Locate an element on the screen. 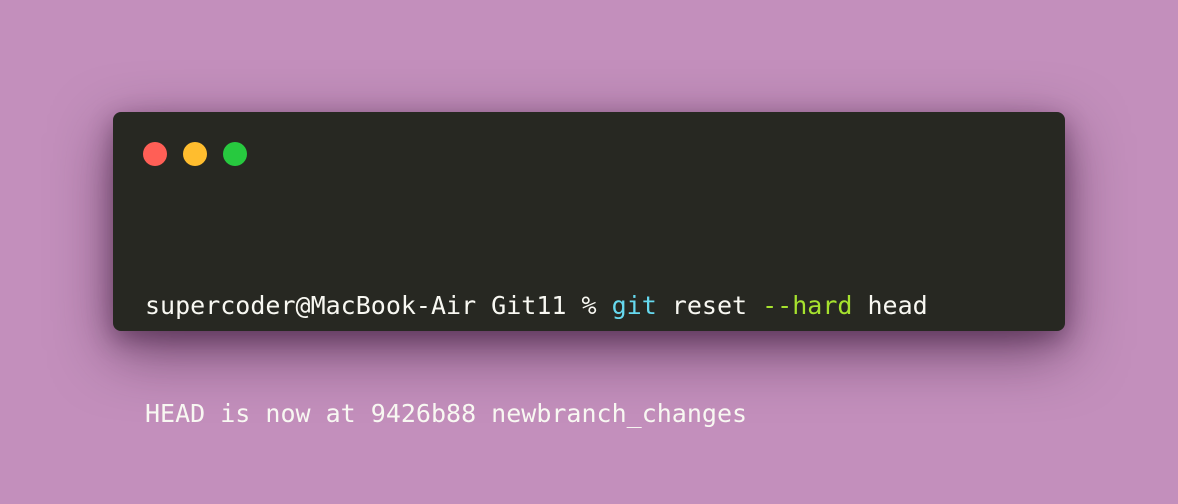  prompt-text: supercoder@MacBook-Air Git11 % is located at coordinates (378, 305).